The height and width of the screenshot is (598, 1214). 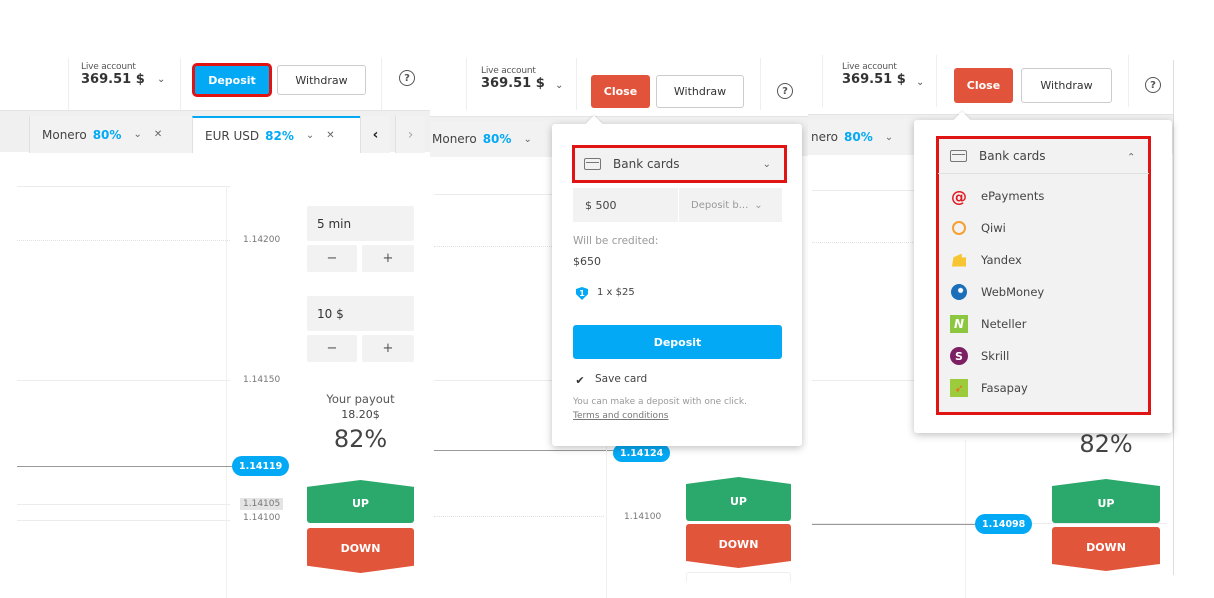 What do you see at coordinates (108, 67) in the screenshot?
I see `account-label: Live account` at bounding box center [108, 67].